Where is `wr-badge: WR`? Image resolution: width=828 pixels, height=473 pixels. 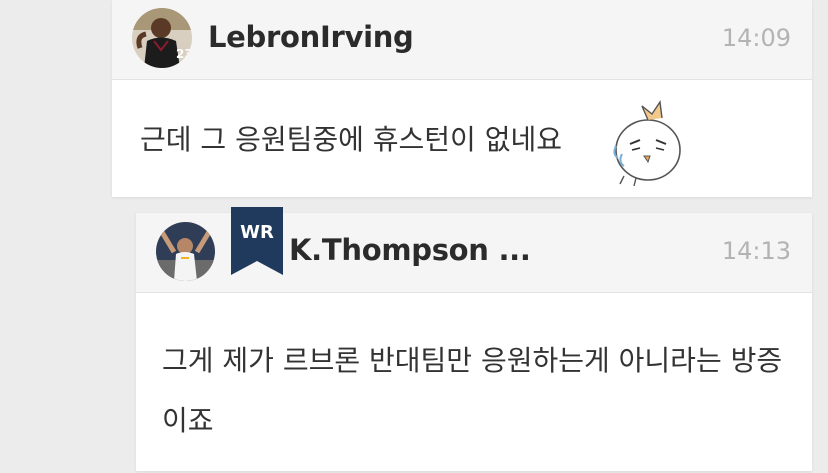
wr-badge: WR is located at coordinates (257, 241).